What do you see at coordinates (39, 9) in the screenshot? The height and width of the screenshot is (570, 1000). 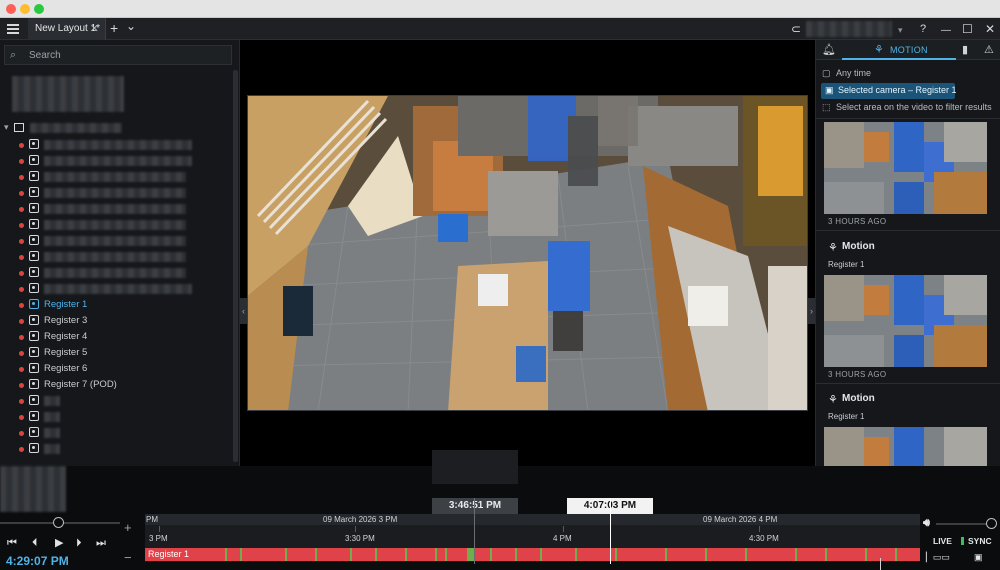 I see `zoom-window-dot` at bounding box center [39, 9].